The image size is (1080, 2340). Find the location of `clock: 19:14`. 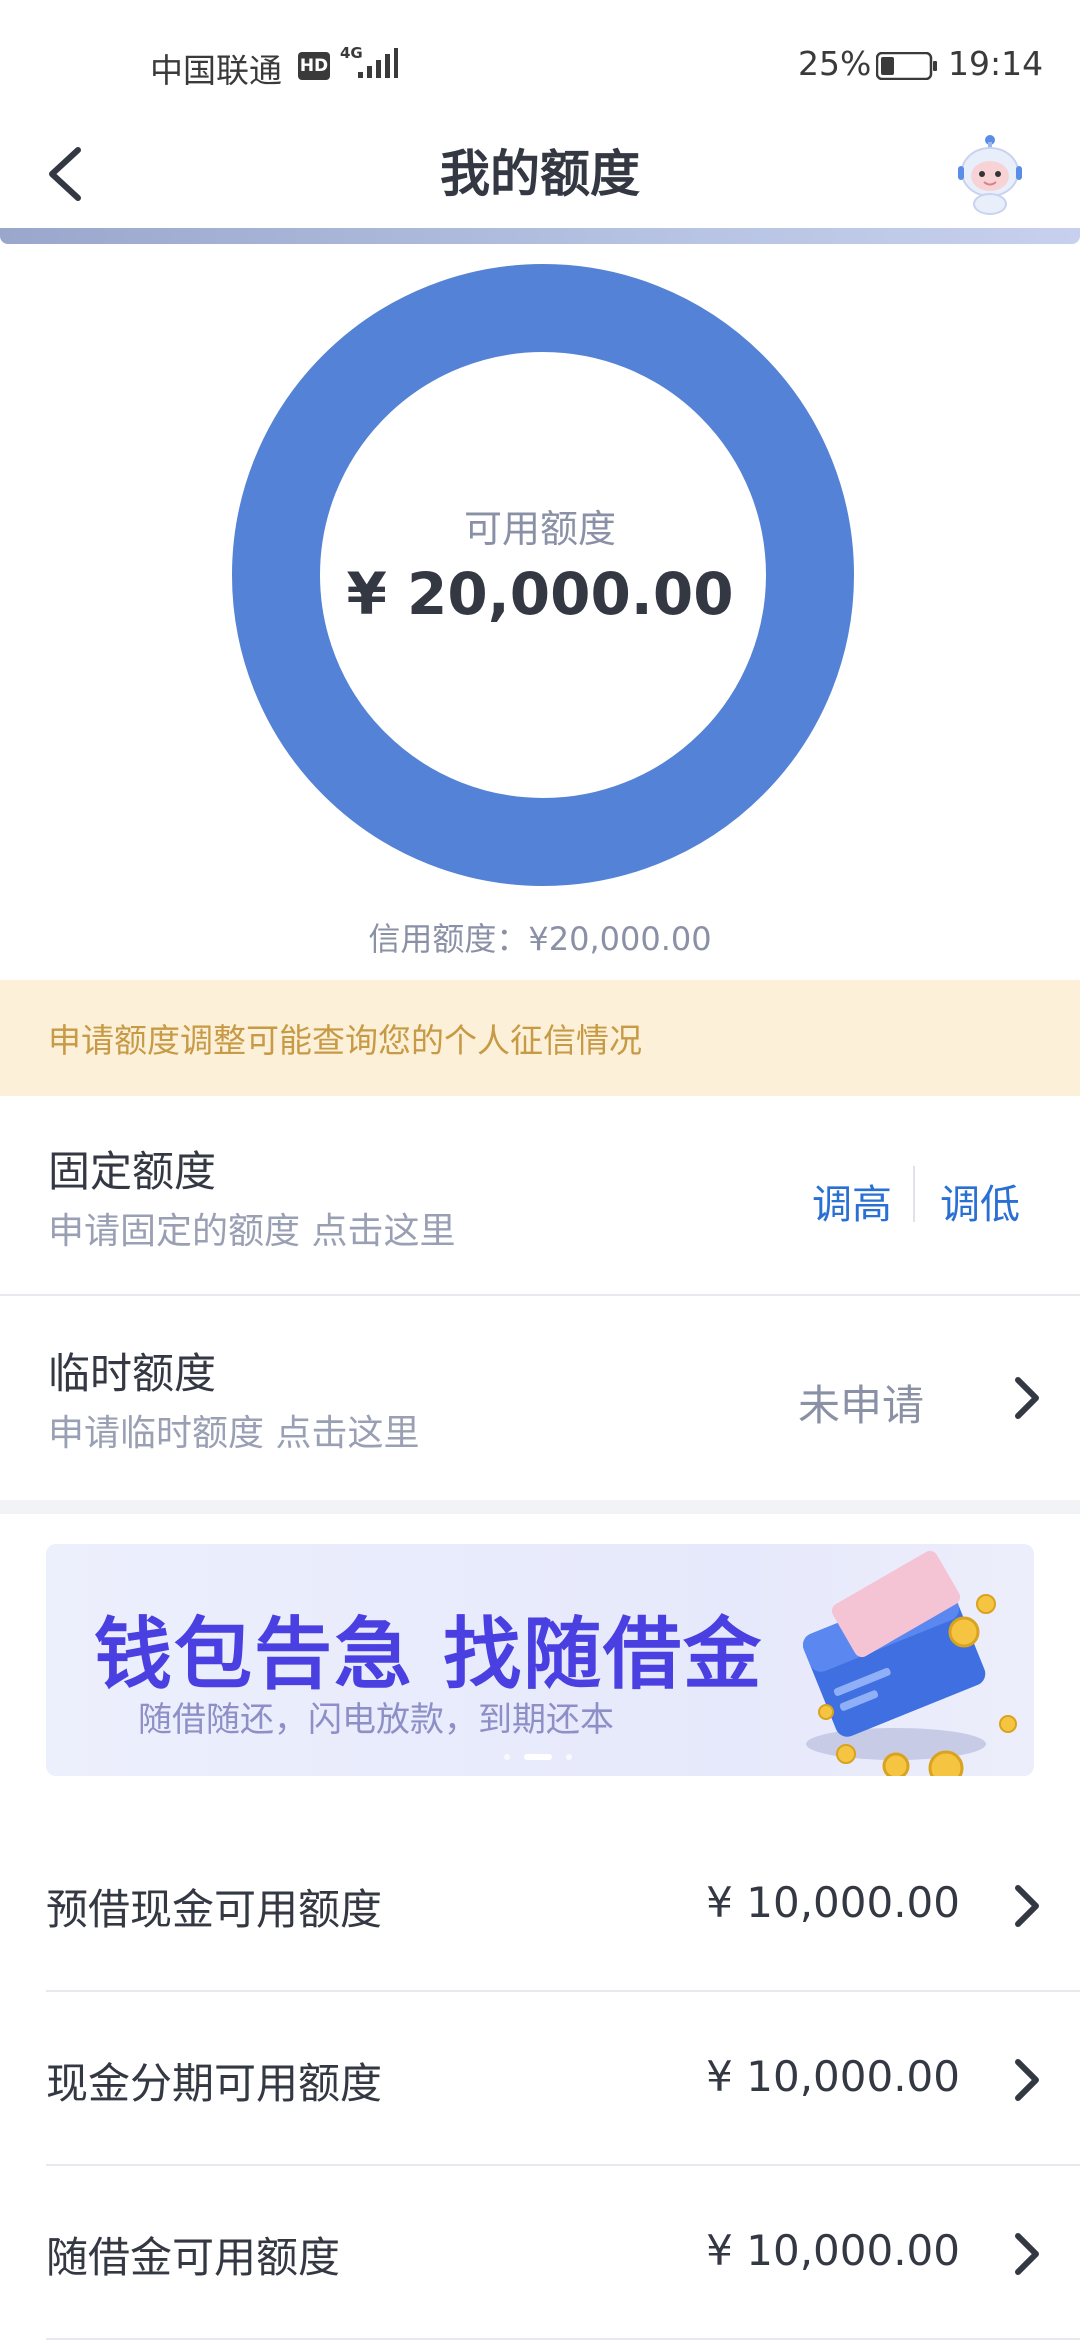

clock: 19:14 is located at coordinates (996, 63).